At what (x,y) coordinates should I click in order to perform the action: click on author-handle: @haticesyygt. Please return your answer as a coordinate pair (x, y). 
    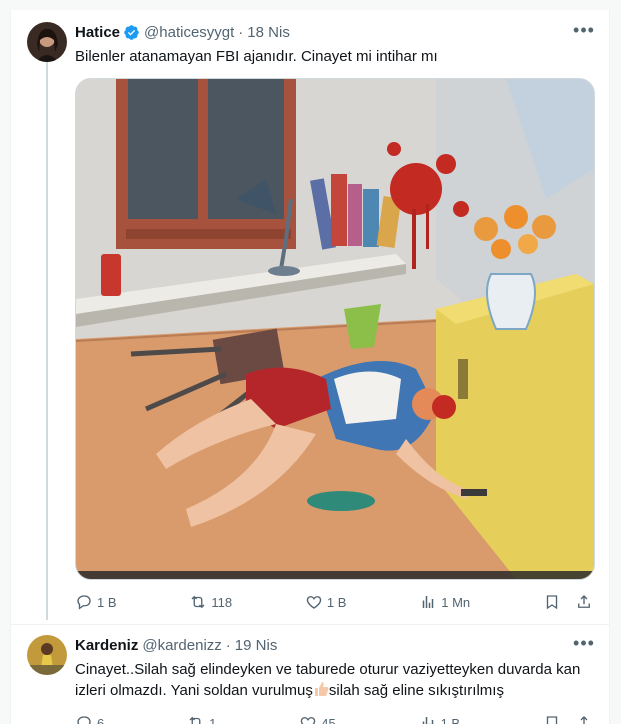
    Looking at the image, I should click on (189, 32).